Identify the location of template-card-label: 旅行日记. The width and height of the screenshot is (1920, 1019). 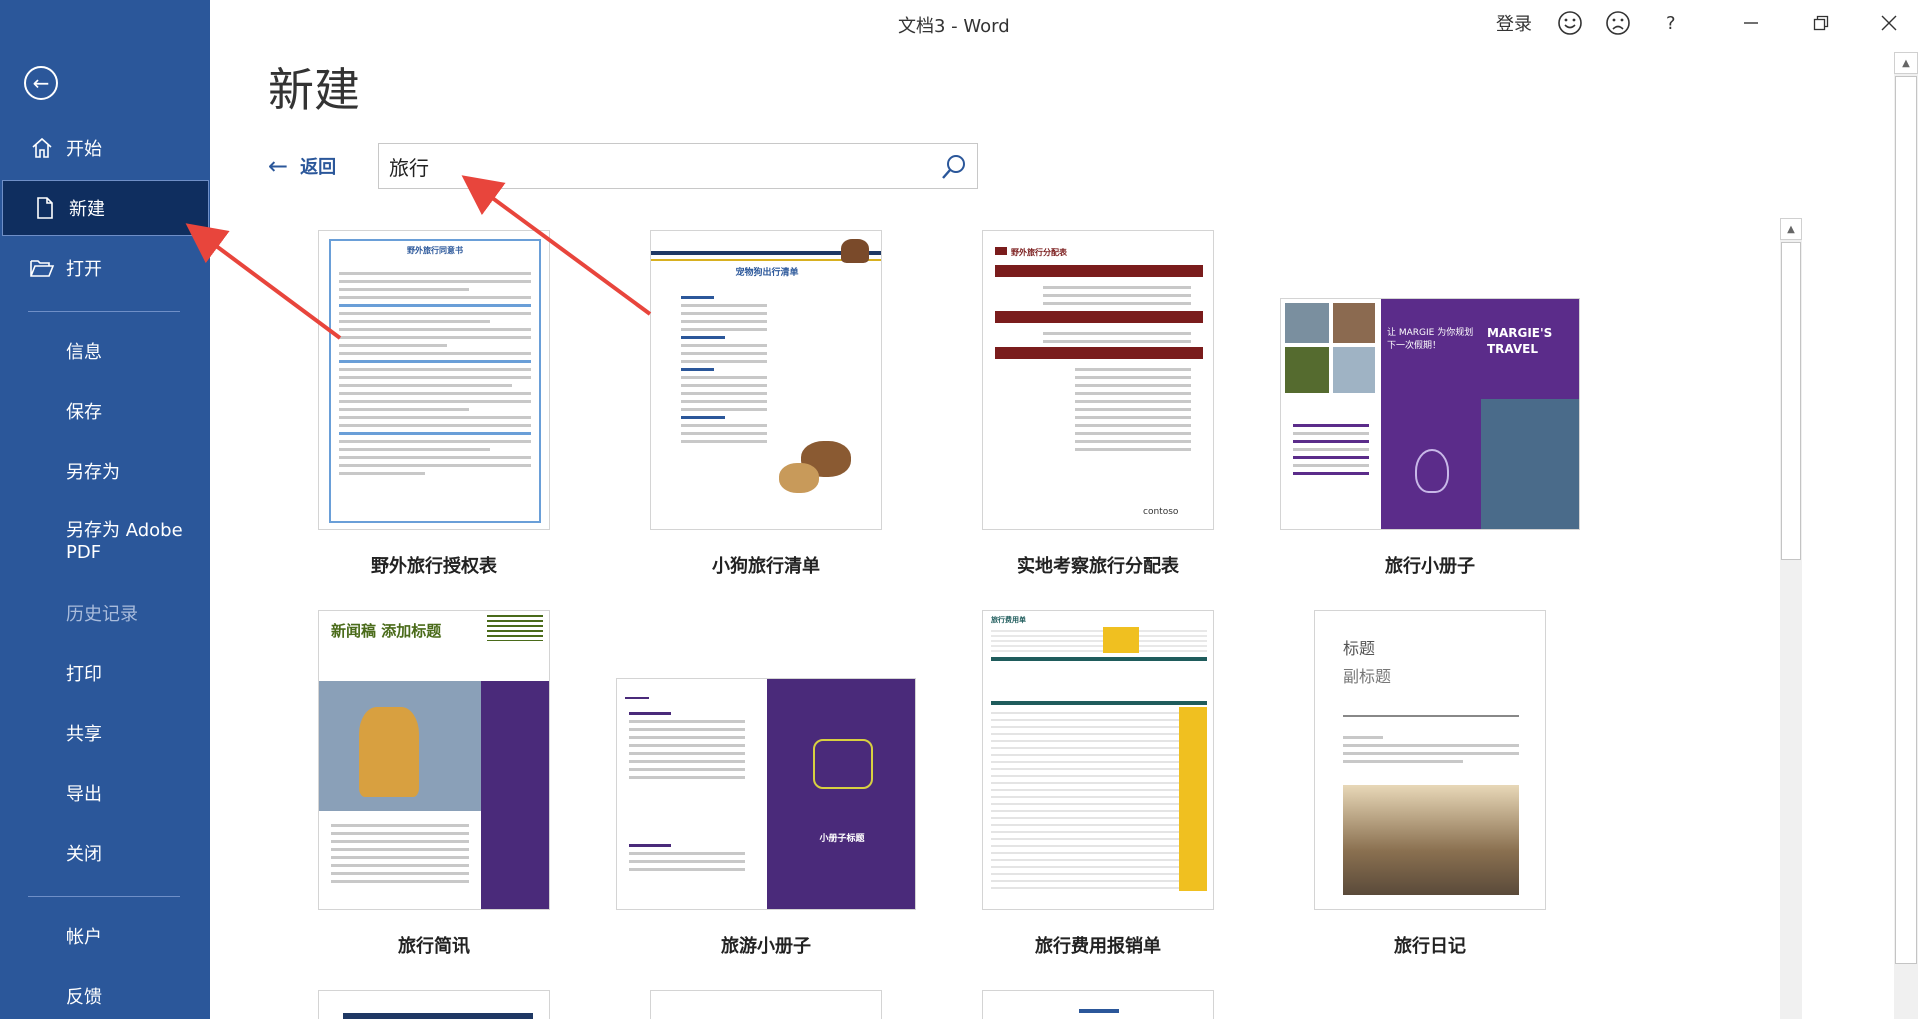
(1430, 946).